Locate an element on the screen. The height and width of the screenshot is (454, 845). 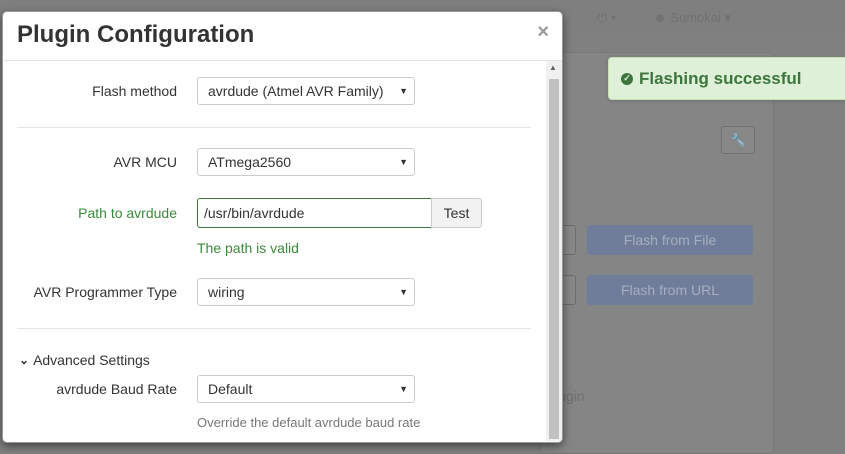
user-menu: ☻ Sumokai ▾ is located at coordinates (692, 17).